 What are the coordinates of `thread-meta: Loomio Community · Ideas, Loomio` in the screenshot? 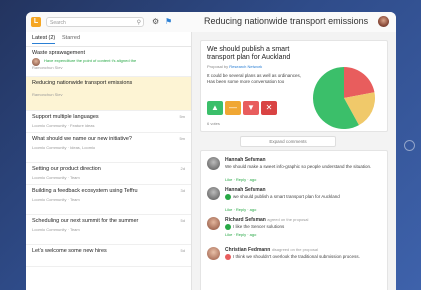 It's located at (64, 147).